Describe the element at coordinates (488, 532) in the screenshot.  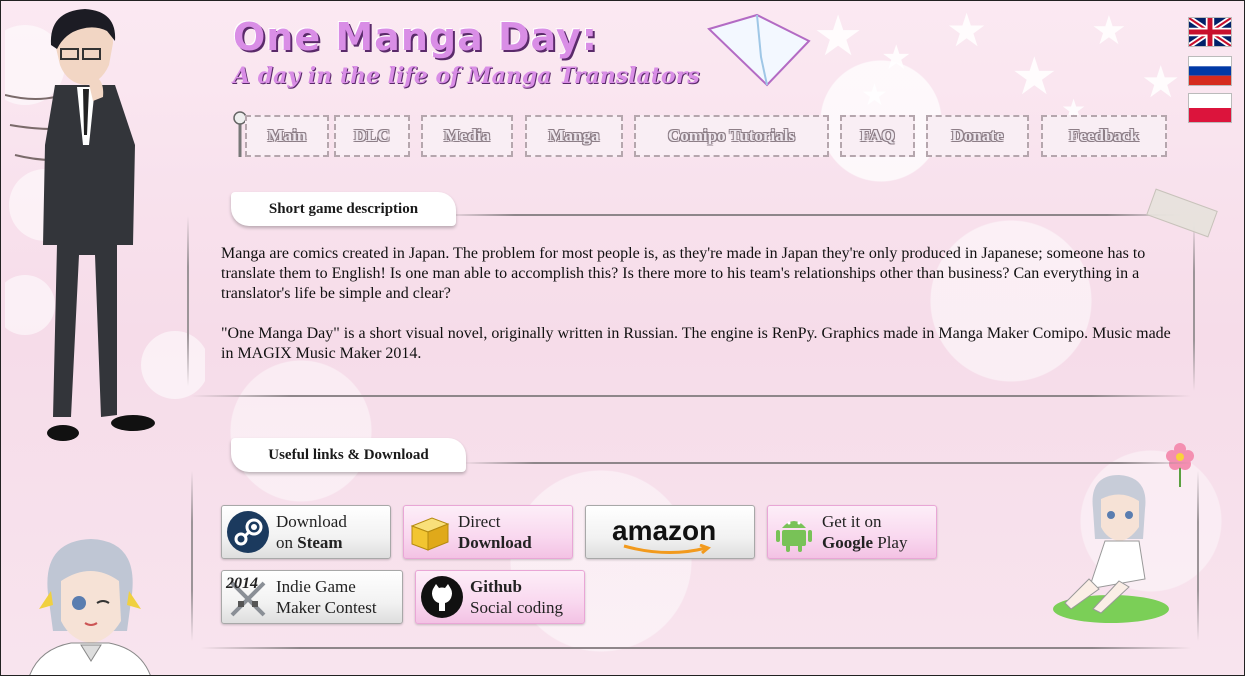
I see `direct-download-button: Direct Download` at that location.